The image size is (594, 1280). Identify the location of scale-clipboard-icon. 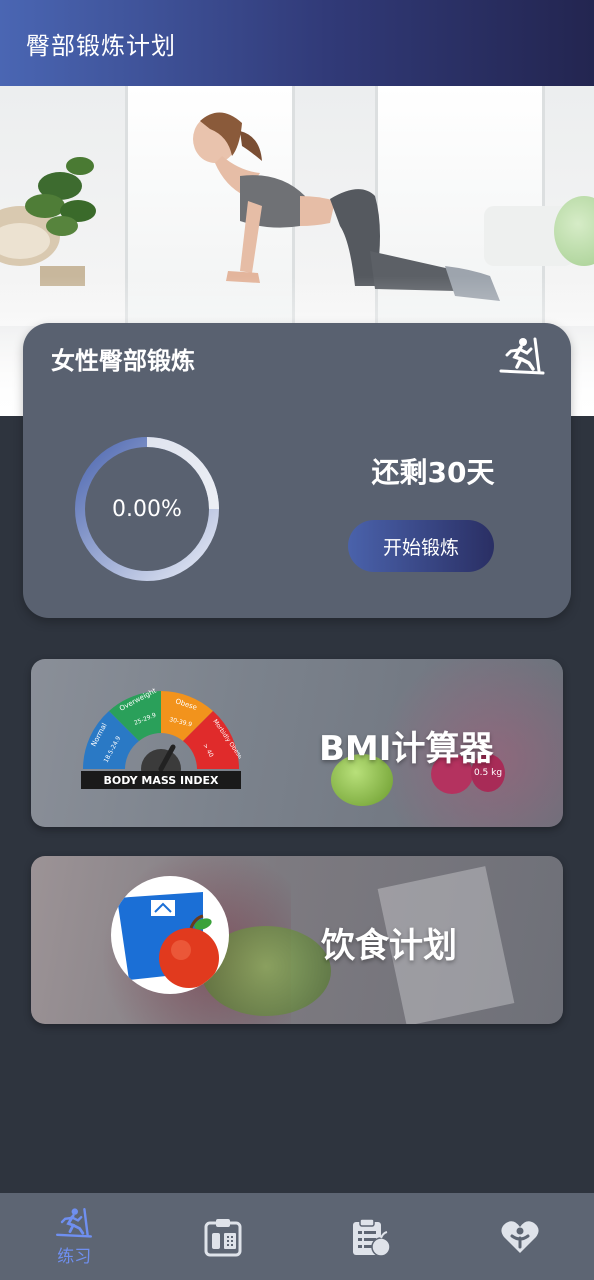
(223, 1237).